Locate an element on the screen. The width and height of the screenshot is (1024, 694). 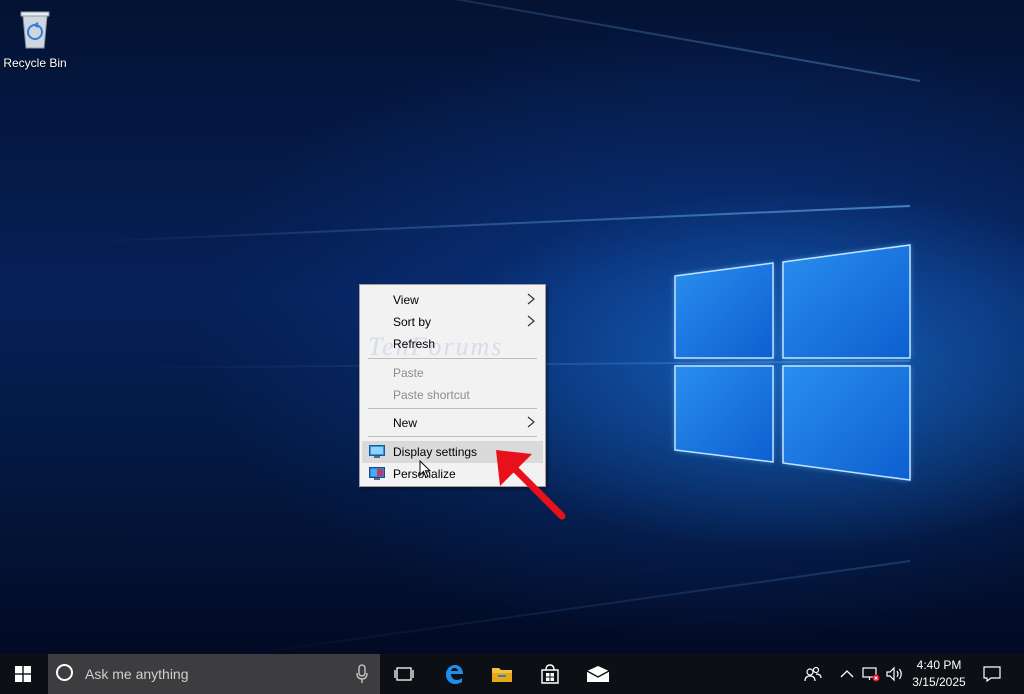
file-explorer-button is located at coordinates (502, 674).